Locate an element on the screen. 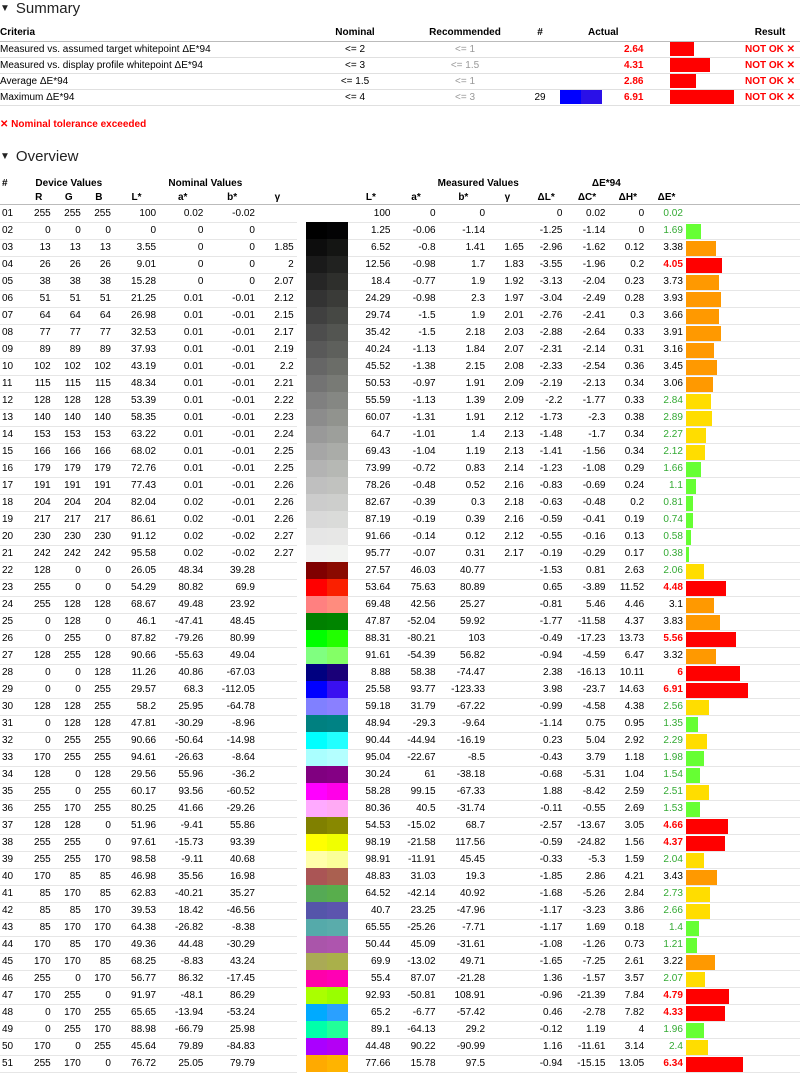 This screenshot has height=1073, width=800. device-b: 140 is located at coordinates (98, 418).